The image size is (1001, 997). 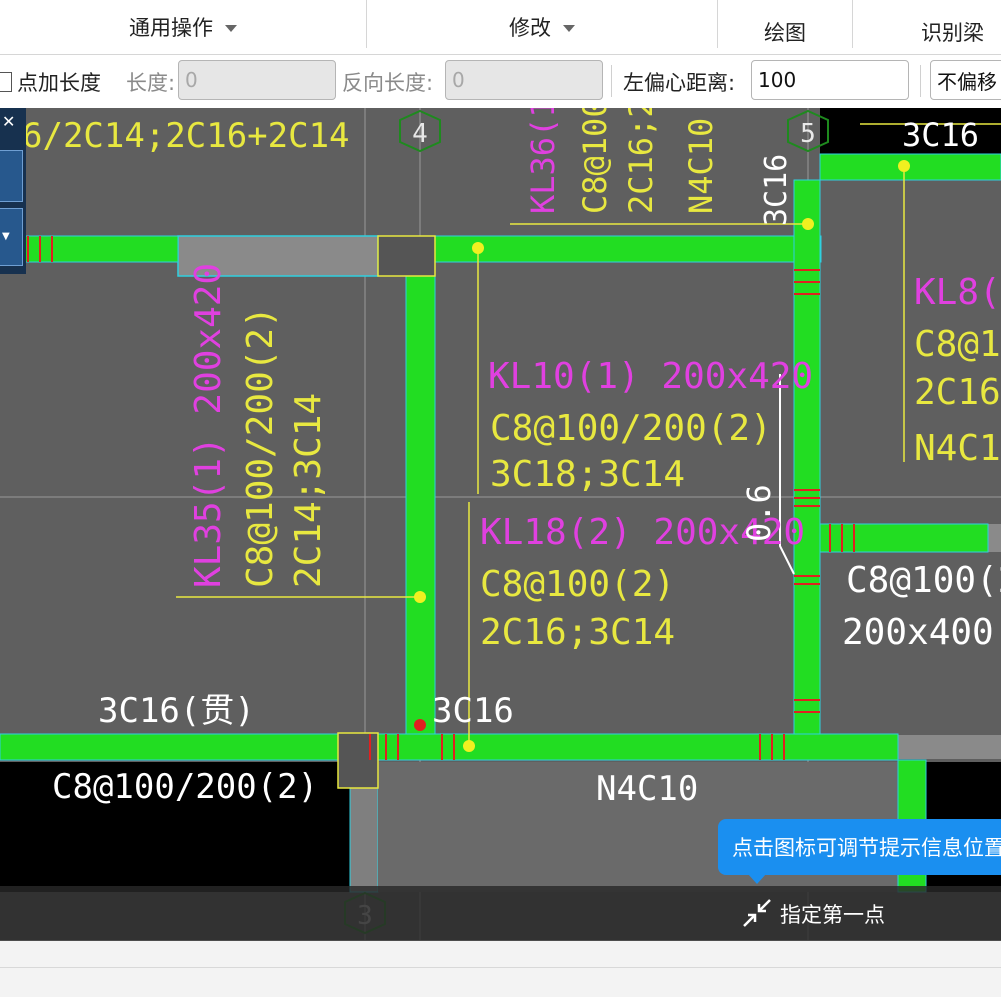 I want to click on anno-c8-bottom-left: C8@100/200(2), so click(x=185, y=787).